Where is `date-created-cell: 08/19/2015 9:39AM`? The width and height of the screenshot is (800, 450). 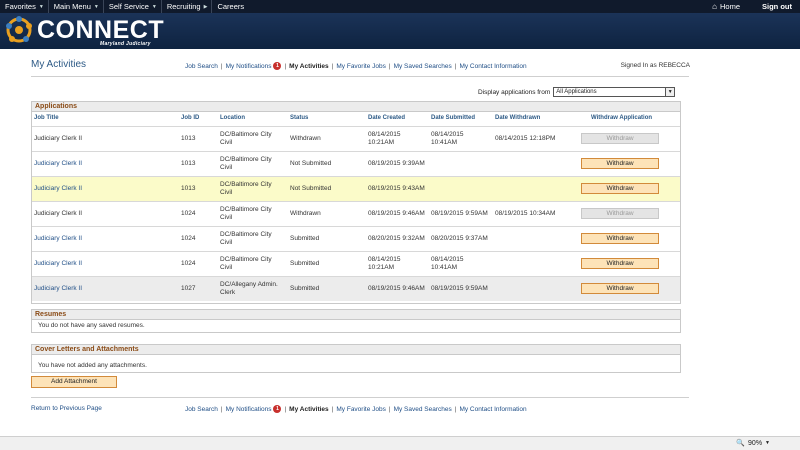
date-created-cell: 08/19/2015 9:39AM is located at coordinates (396, 163).